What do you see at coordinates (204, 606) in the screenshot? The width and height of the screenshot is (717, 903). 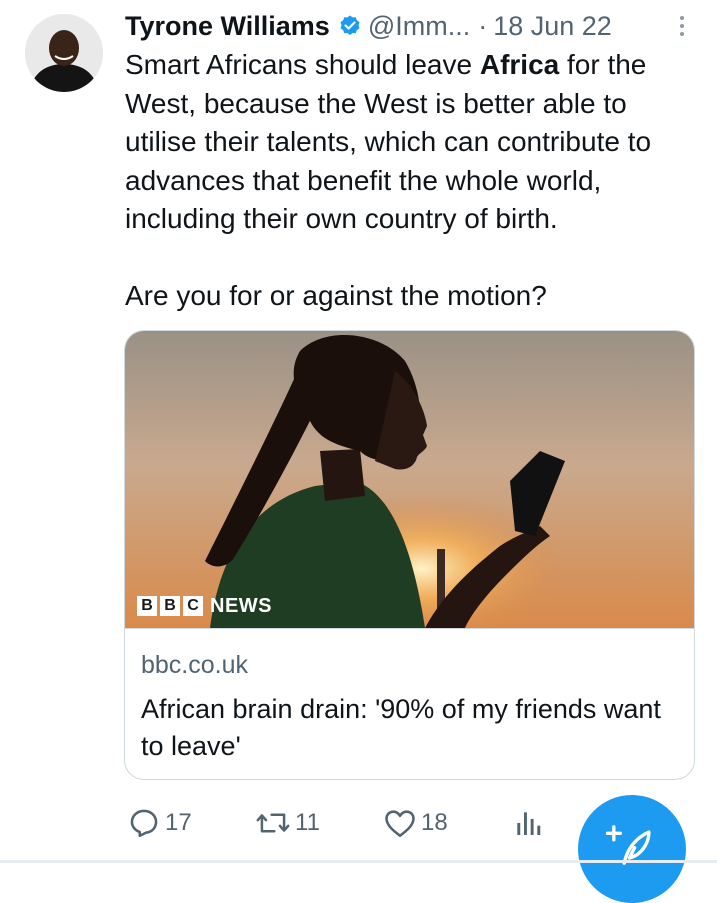 I see `bbc-news-logo: B B C NEWS` at bounding box center [204, 606].